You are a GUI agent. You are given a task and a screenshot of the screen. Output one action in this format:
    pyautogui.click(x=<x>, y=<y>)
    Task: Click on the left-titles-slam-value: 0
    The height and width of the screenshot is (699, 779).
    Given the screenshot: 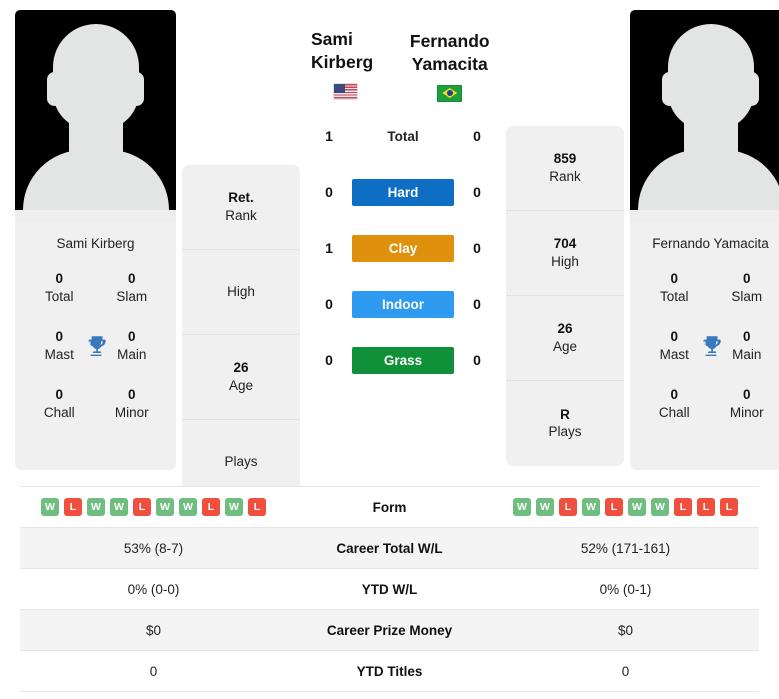 What is the action you would take?
    pyautogui.click(x=131, y=279)
    